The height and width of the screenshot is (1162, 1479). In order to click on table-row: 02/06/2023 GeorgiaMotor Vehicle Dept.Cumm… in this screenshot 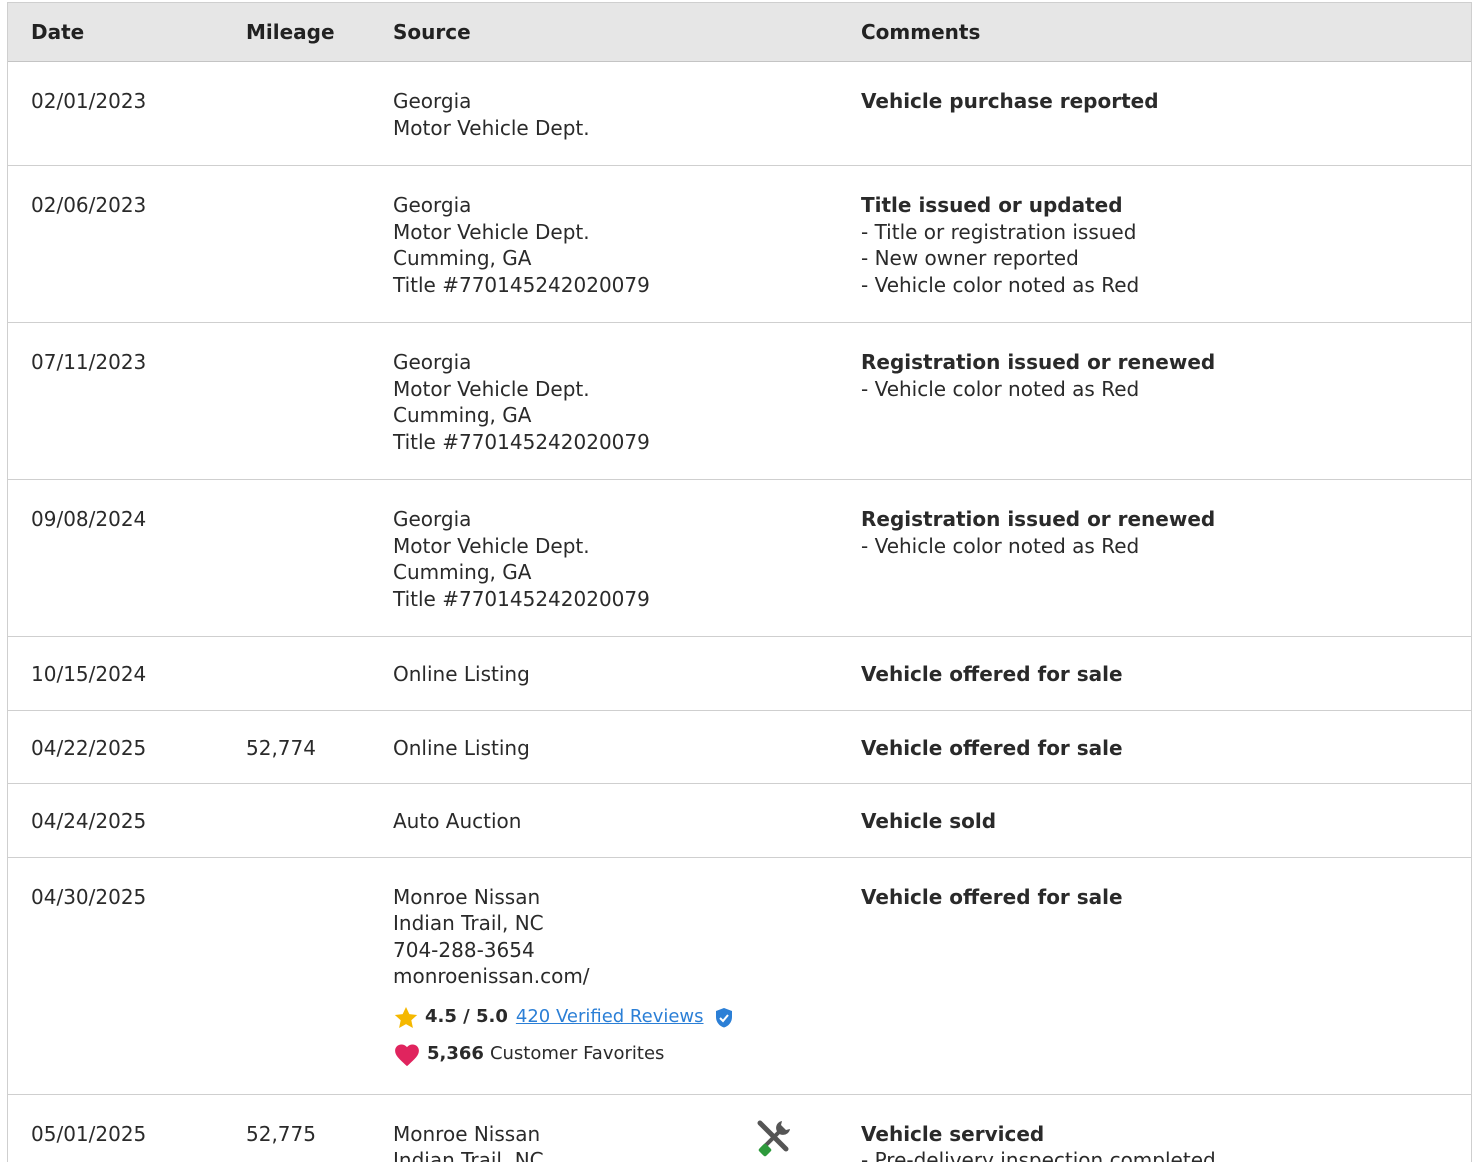, I will do `click(739, 244)`.